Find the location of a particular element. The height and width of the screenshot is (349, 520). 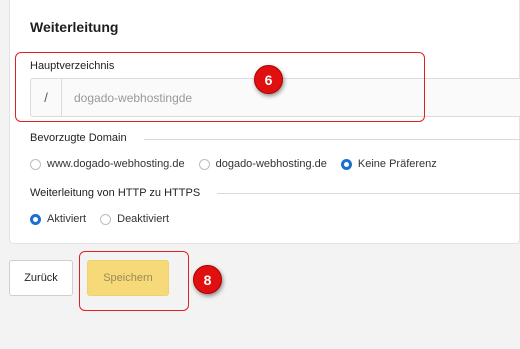

radio-www-domain: www.dogado-webhosting.de is located at coordinates (107, 164).